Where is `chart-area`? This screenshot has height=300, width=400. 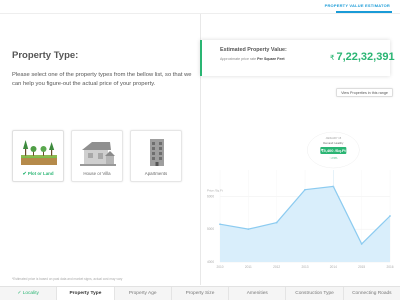 chart-area is located at coordinates (305, 223).